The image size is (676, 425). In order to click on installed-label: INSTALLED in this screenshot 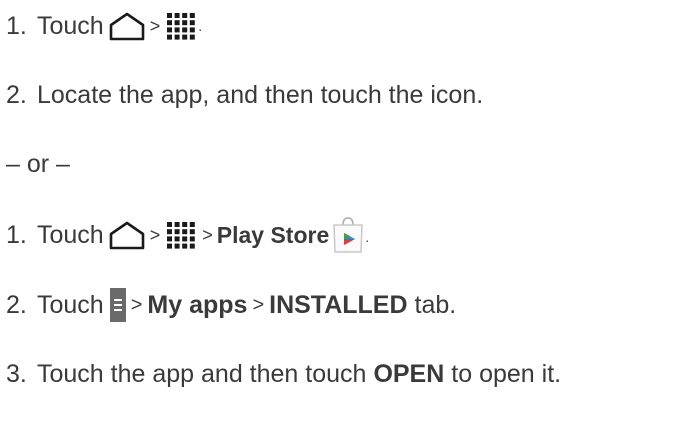, I will do `click(338, 305)`.